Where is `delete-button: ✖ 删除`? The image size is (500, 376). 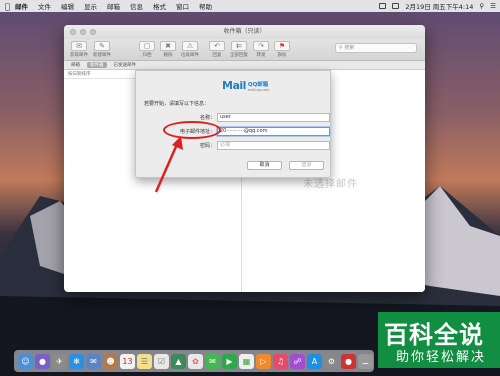 delete-button: ✖ 删除 is located at coordinates (168, 49).